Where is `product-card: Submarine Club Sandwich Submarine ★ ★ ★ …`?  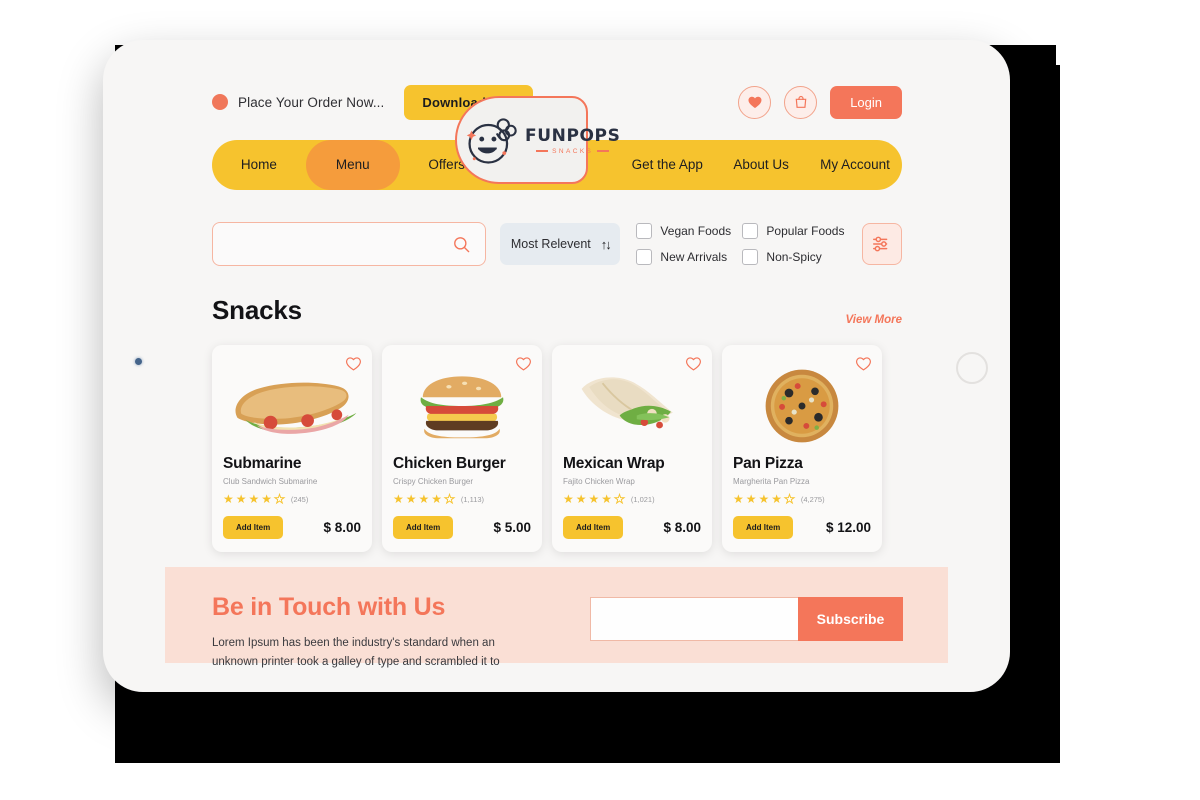 product-card: Submarine Club Sandwich Submarine ★ ★ ★ … is located at coordinates (292, 448).